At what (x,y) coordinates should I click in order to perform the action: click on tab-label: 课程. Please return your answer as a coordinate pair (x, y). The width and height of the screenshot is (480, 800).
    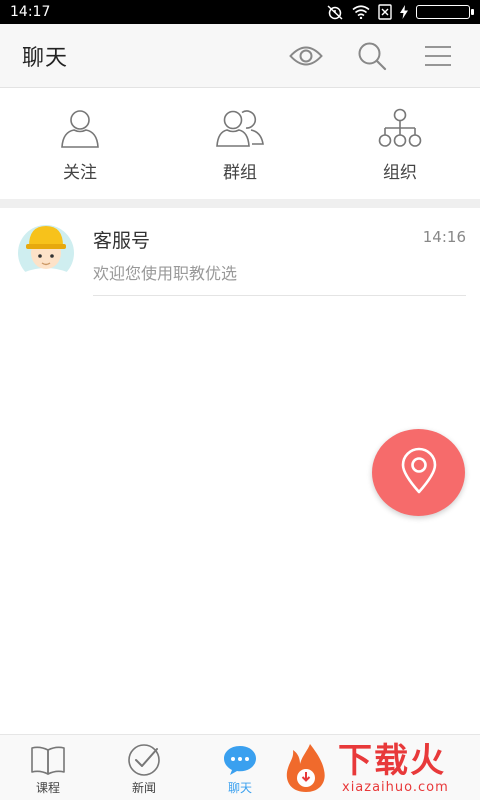
    Looking at the image, I should click on (47, 788).